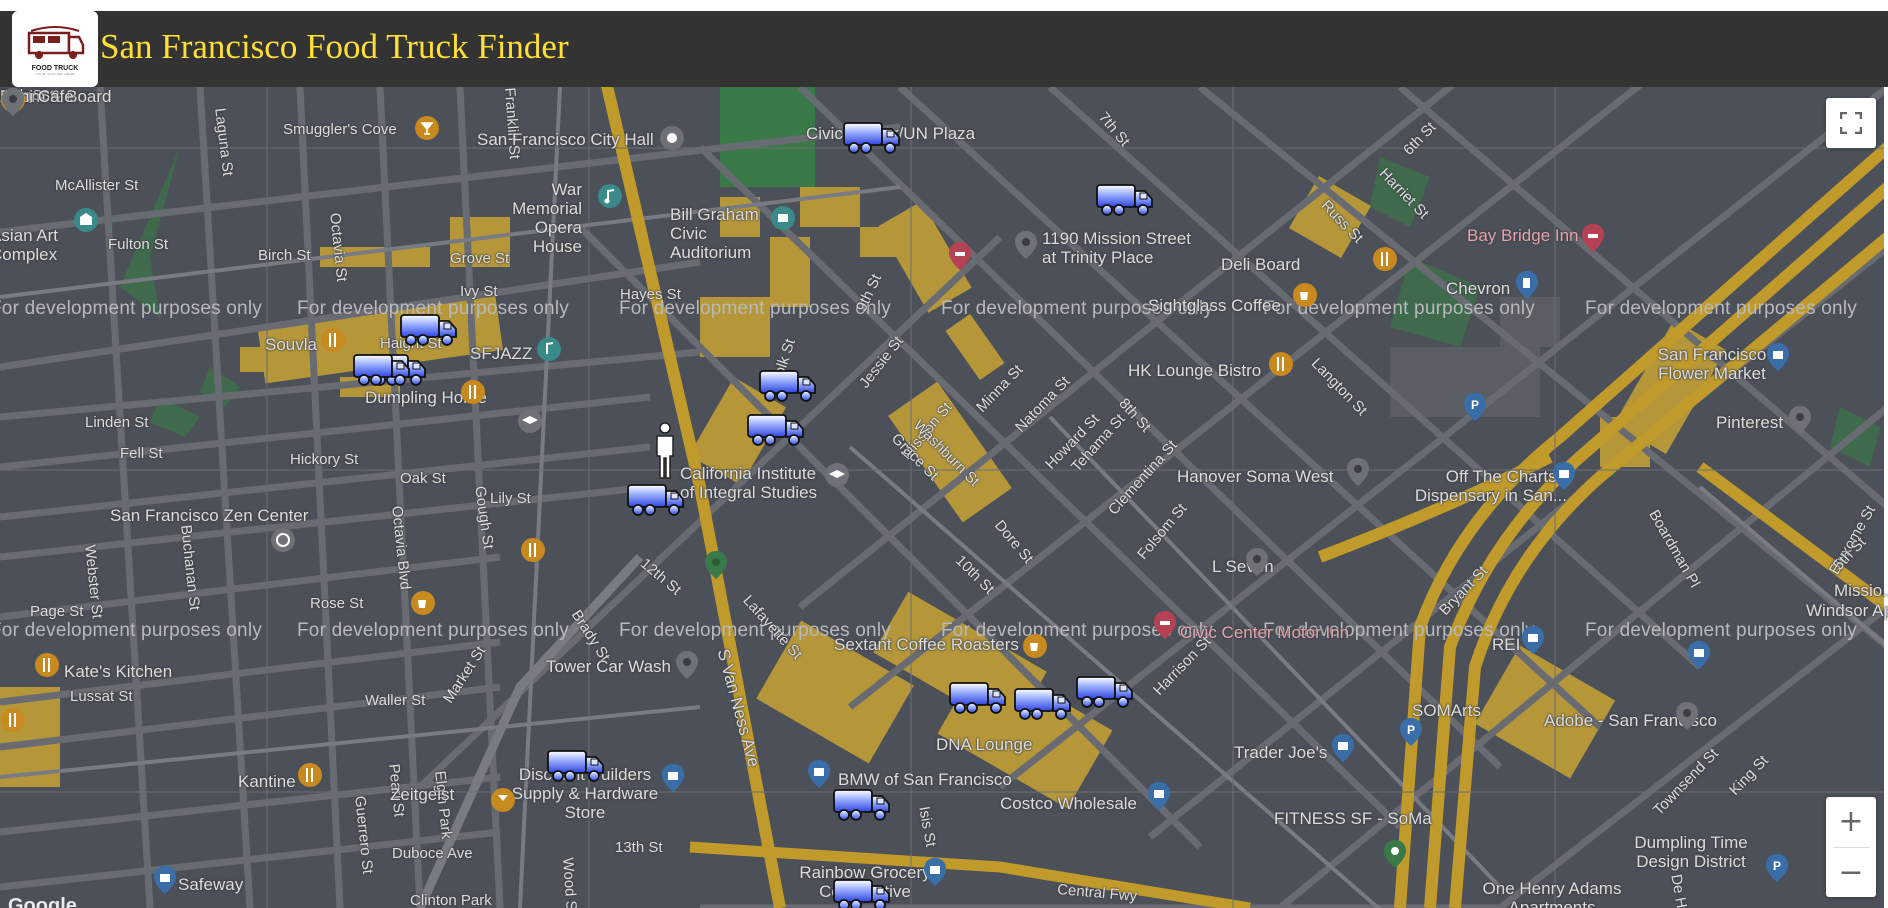  What do you see at coordinates (609, 666) in the screenshot?
I see `place-label: Tower Car Wash` at bounding box center [609, 666].